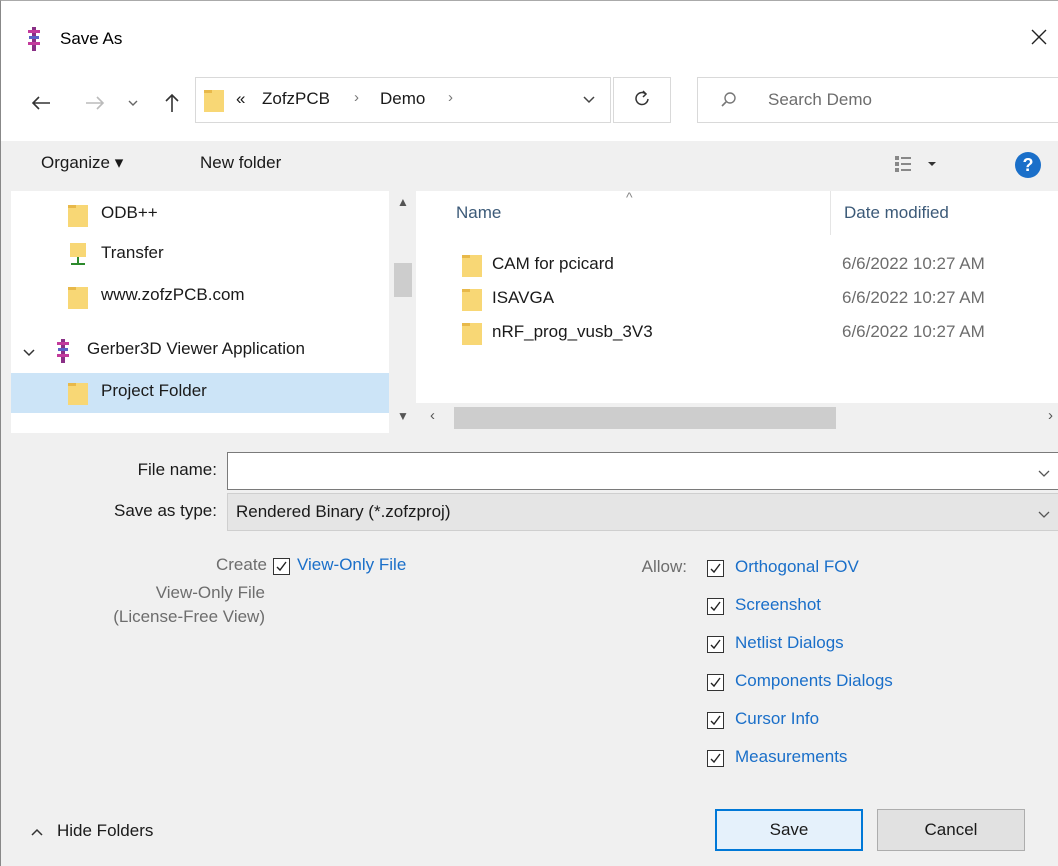  I want to click on file-row: nRF_prog_vusb_3V3 6/6/2022 10:27 AM, so click(756, 334).